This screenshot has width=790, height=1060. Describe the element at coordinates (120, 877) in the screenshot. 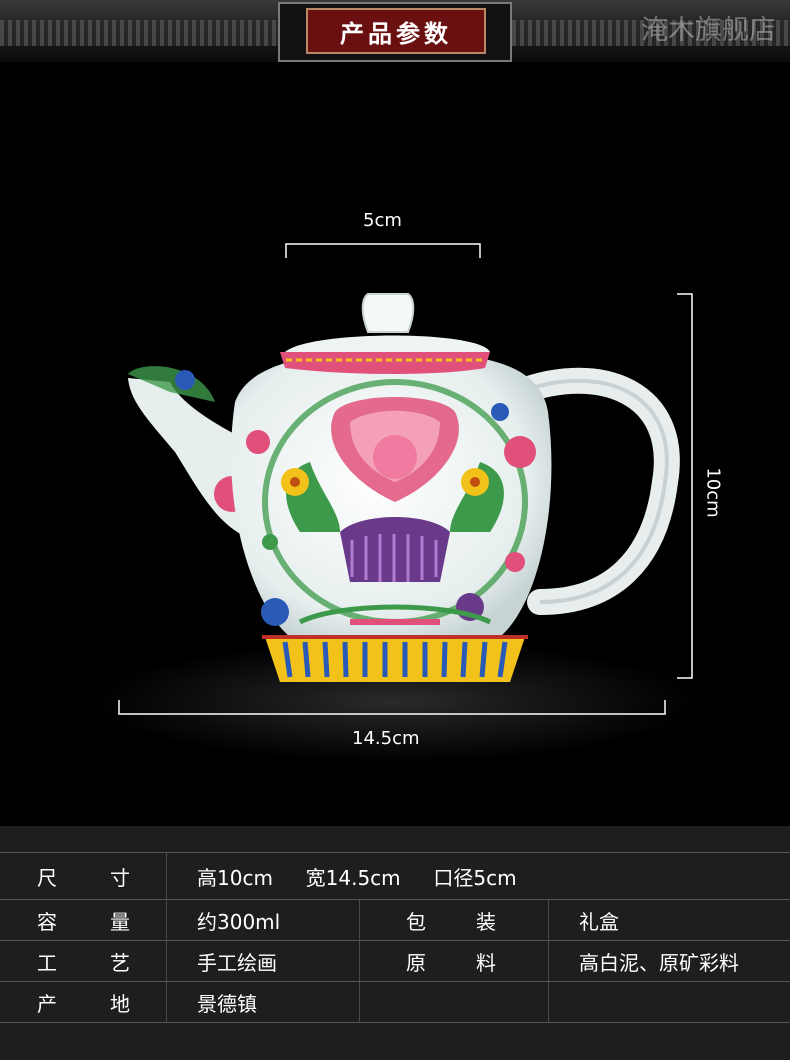

I see `label-char: 寸` at that location.